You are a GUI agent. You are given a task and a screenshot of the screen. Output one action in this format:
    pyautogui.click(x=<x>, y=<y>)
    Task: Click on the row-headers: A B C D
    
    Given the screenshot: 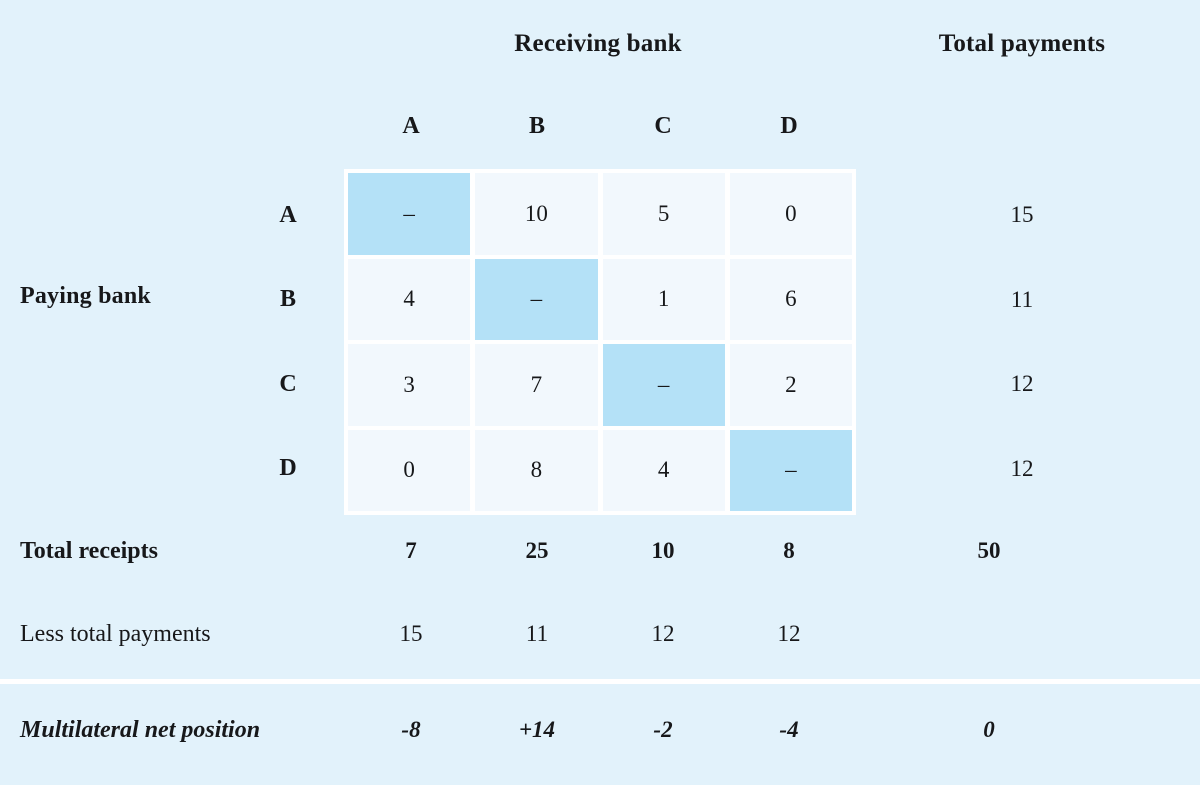 What is the action you would take?
    pyautogui.click(x=288, y=342)
    